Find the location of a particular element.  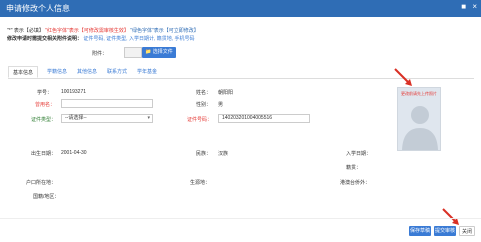

overseas-label: 港澳台侨外： is located at coordinates (355, 183).